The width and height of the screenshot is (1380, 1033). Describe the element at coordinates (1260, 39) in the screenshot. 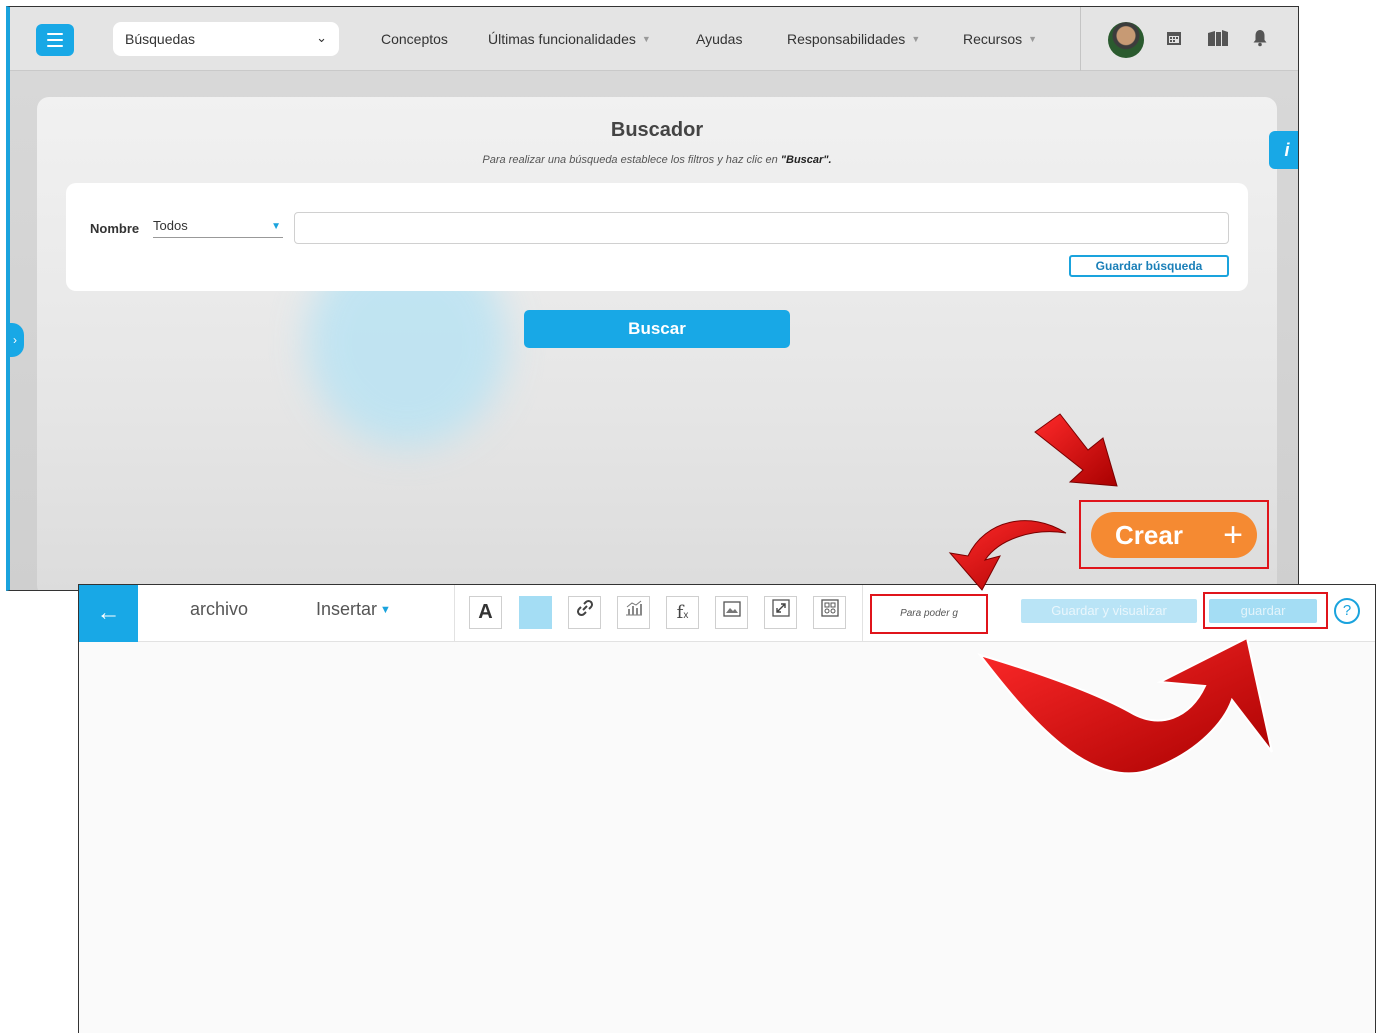

I see `bell-icon` at that location.